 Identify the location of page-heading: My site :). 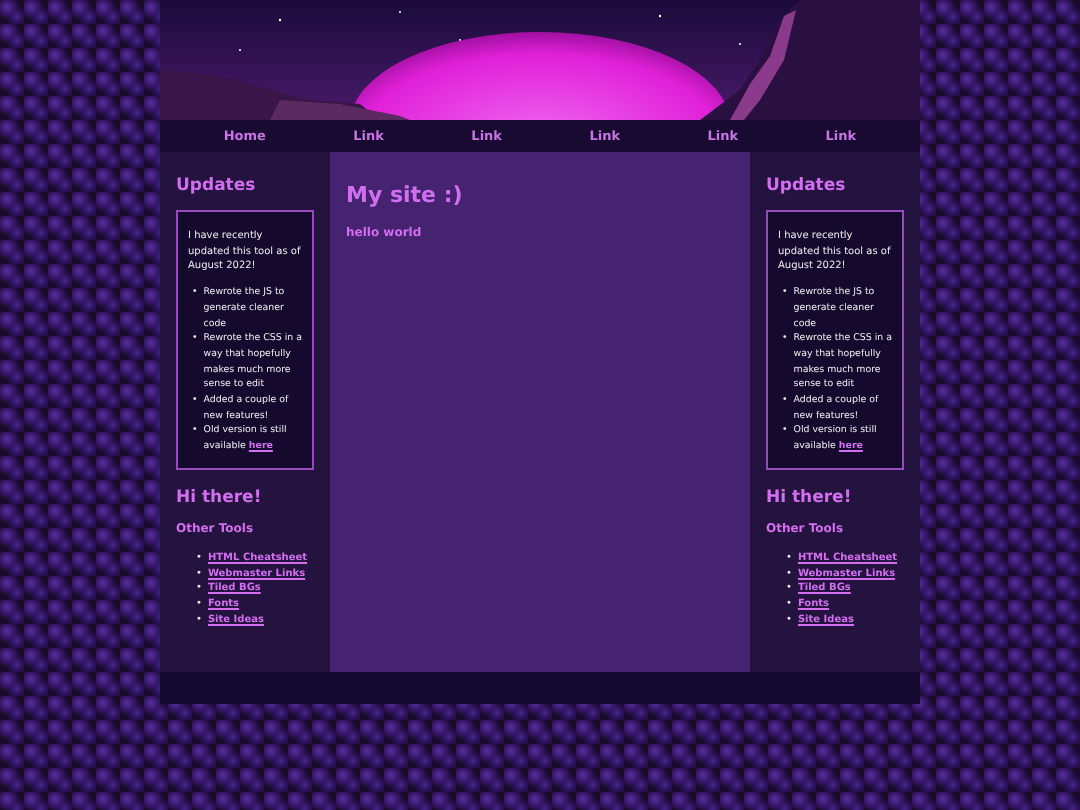
(405, 195).